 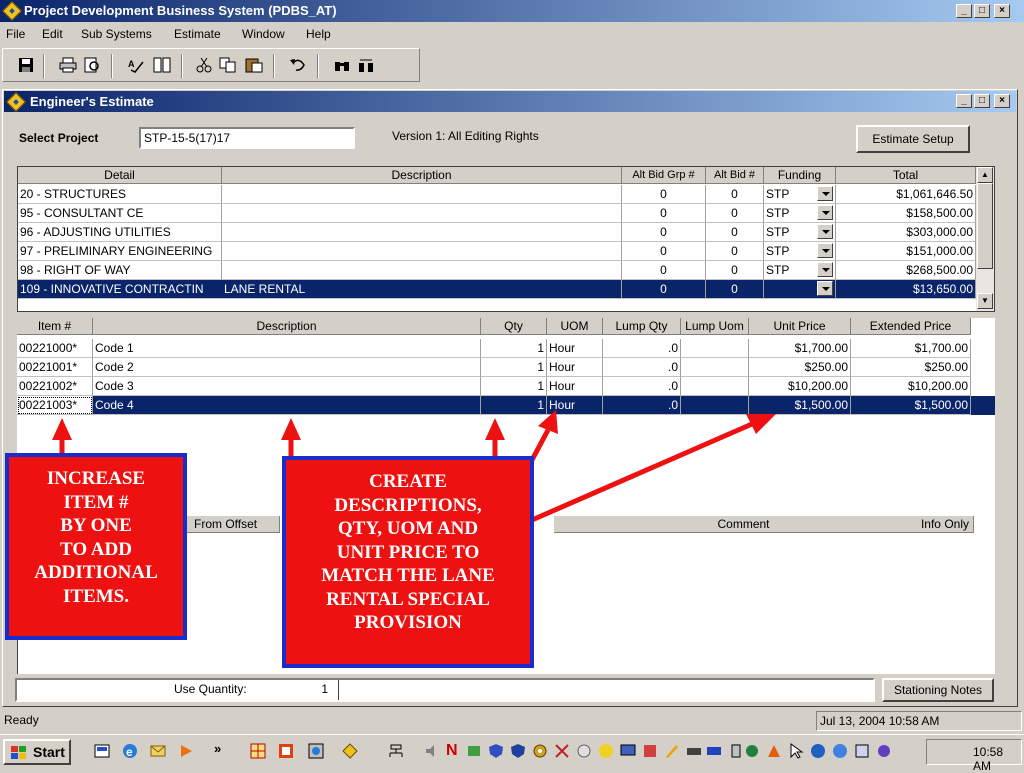 I want to click on monitor-icon, so click(x=628, y=751).